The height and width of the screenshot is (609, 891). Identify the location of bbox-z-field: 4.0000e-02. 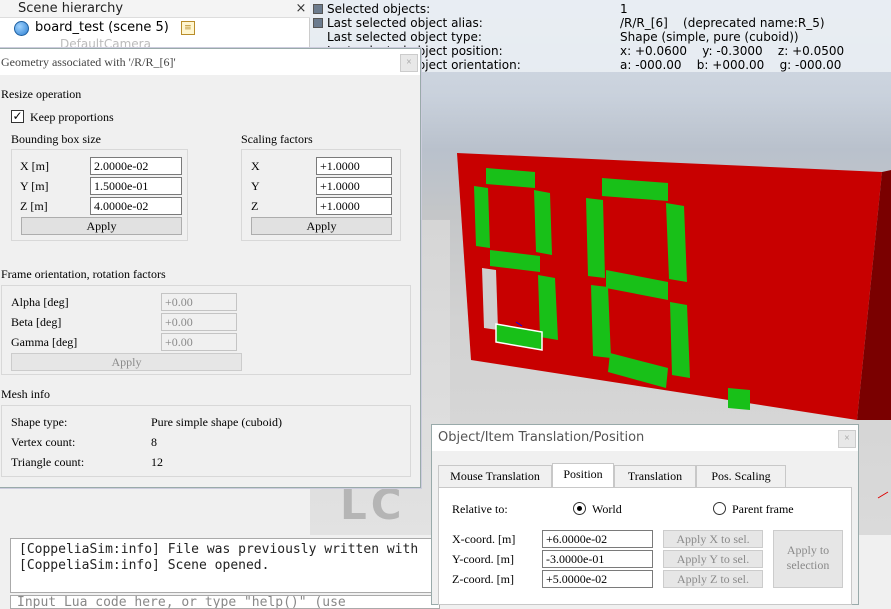
(136, 206).